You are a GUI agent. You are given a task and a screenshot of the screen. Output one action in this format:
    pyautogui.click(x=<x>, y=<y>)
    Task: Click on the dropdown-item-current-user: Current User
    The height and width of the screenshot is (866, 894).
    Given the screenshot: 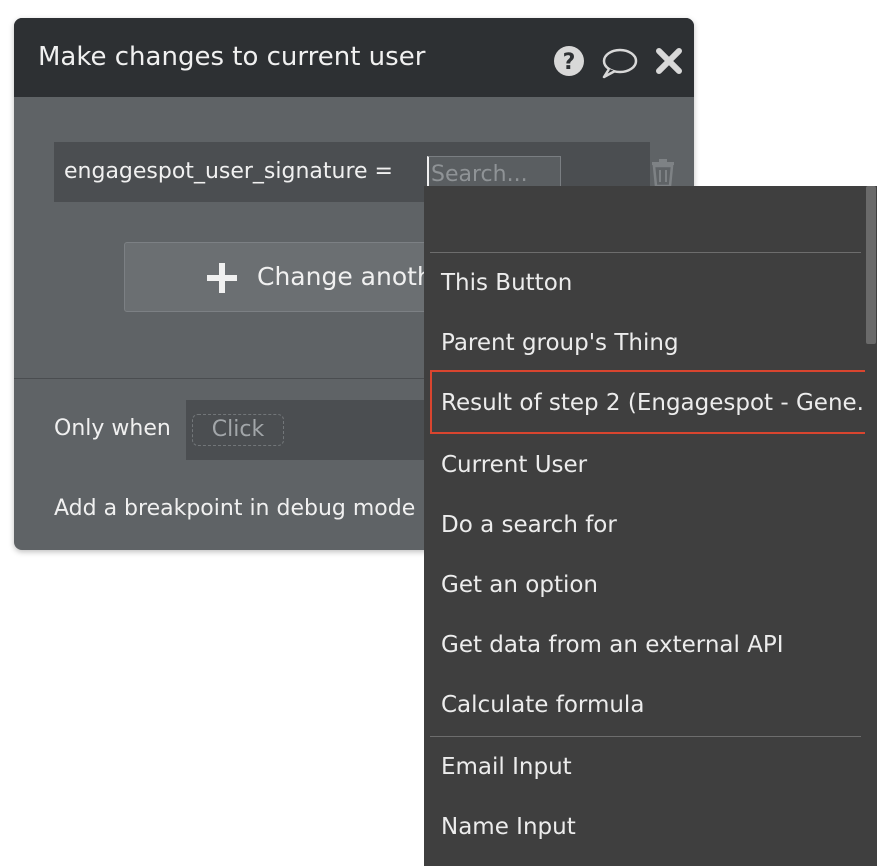 What is the action you would take?
    pyautogui.click(x=514, y=465)
    